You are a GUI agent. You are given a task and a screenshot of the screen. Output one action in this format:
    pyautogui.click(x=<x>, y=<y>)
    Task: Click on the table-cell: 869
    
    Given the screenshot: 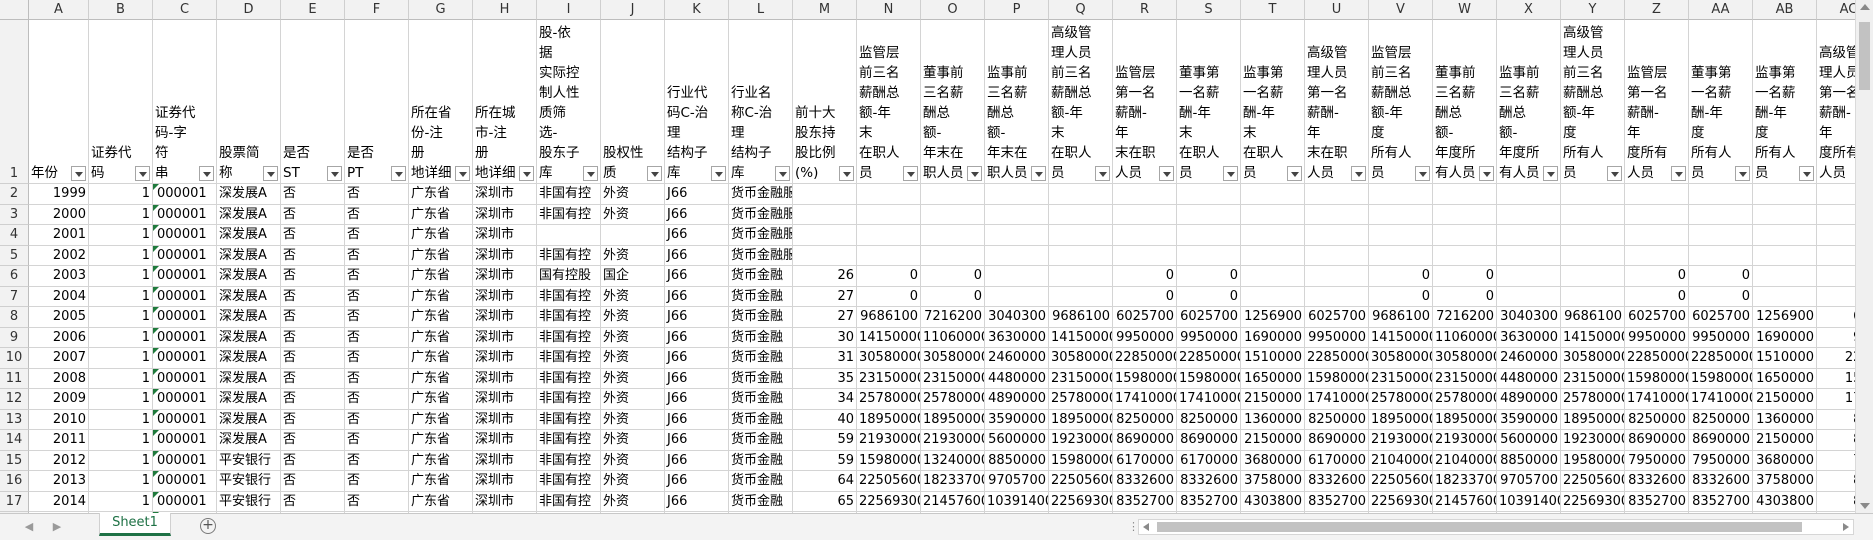 What is the action you would take?
    pyautogui.click(x=1836, y=440)
    